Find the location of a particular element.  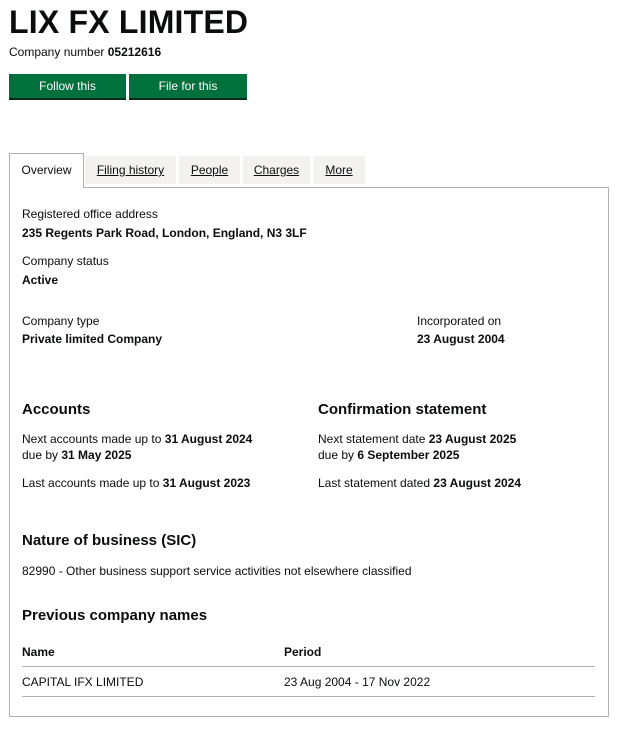

company-number-value: 05212616 is located at coordinates (134, 52).